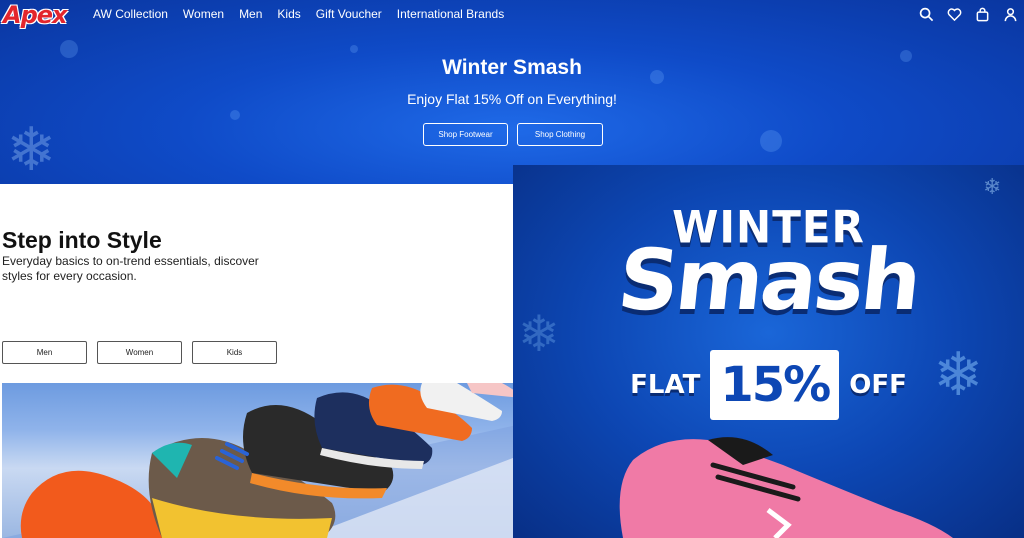  What do you see at coordinates (560, 134) in the screenshot?
I see `shop-clothing-button: Shop Clothing` at bounding box center [560, 134].